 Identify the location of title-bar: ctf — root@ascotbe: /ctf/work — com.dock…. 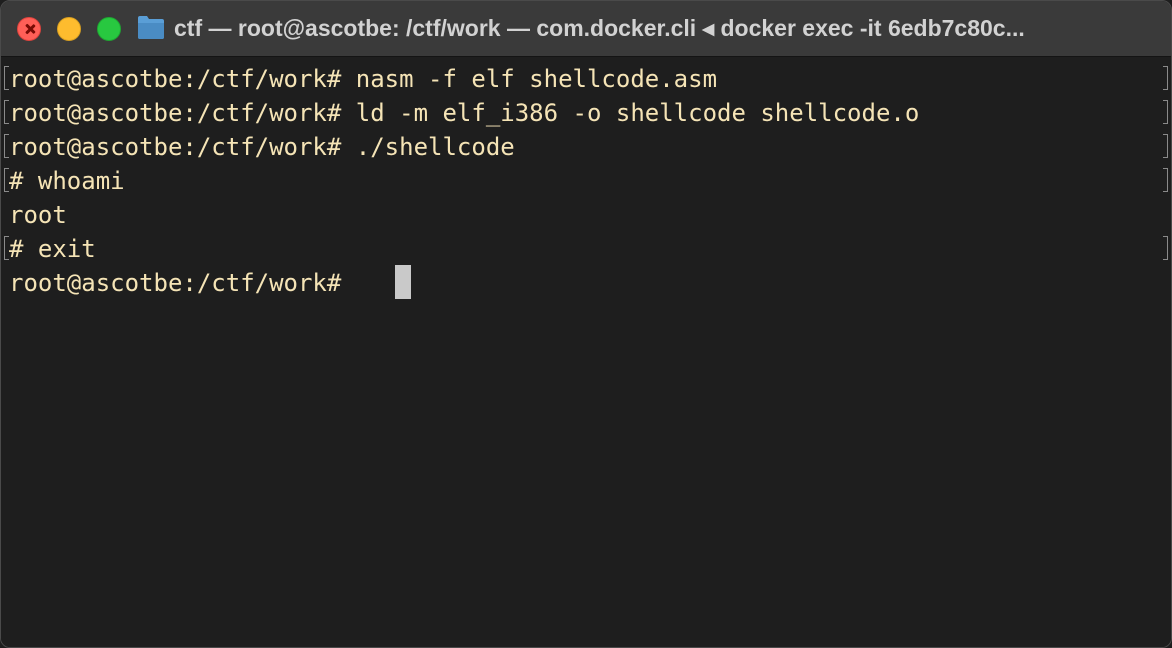
(586, 29).